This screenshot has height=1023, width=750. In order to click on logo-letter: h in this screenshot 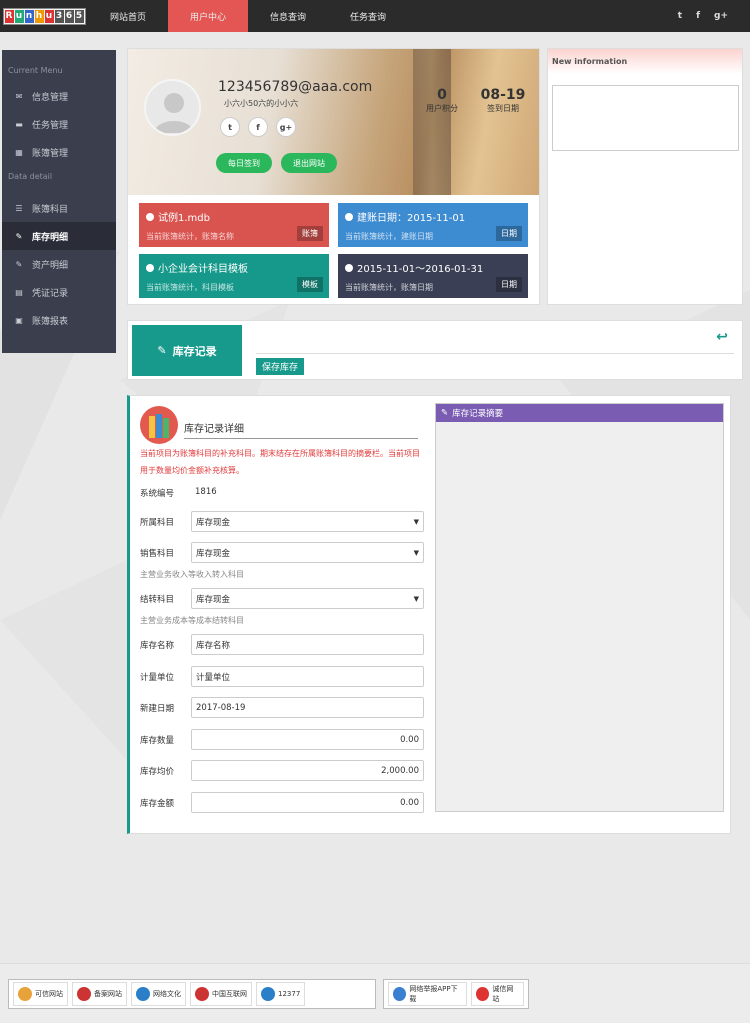, I will do `click(39, 16)`.